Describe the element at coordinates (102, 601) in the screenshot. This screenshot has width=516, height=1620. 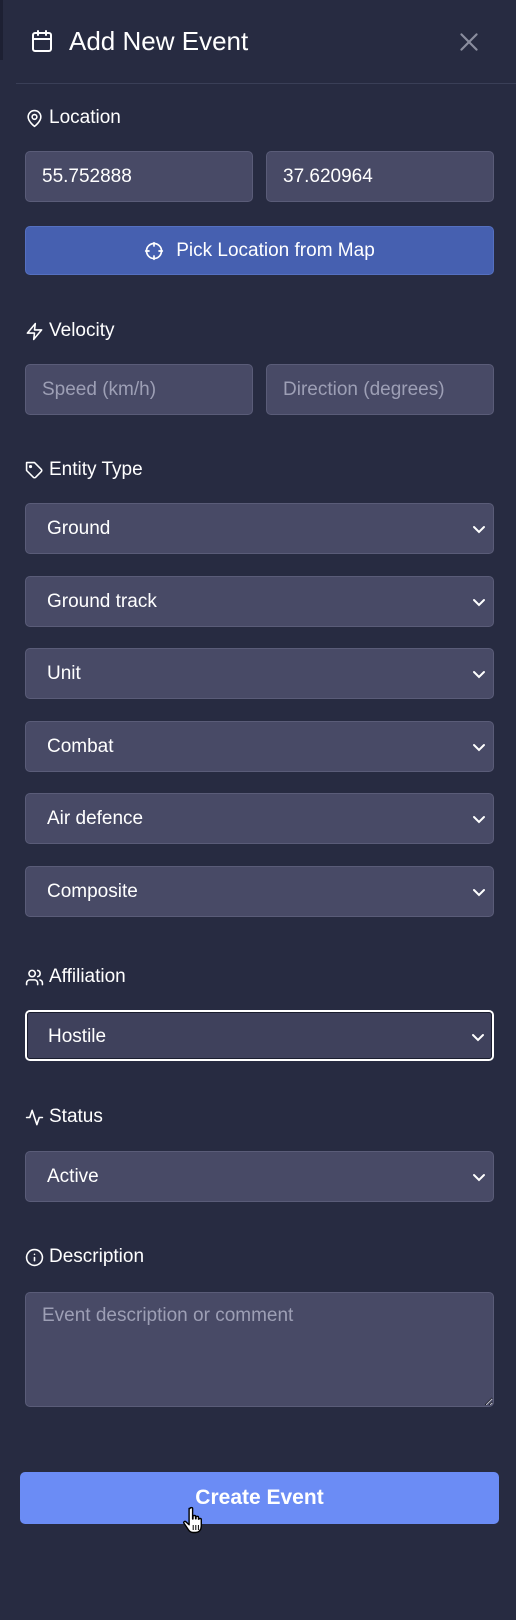
I see `select-value: Ground track` at that location.